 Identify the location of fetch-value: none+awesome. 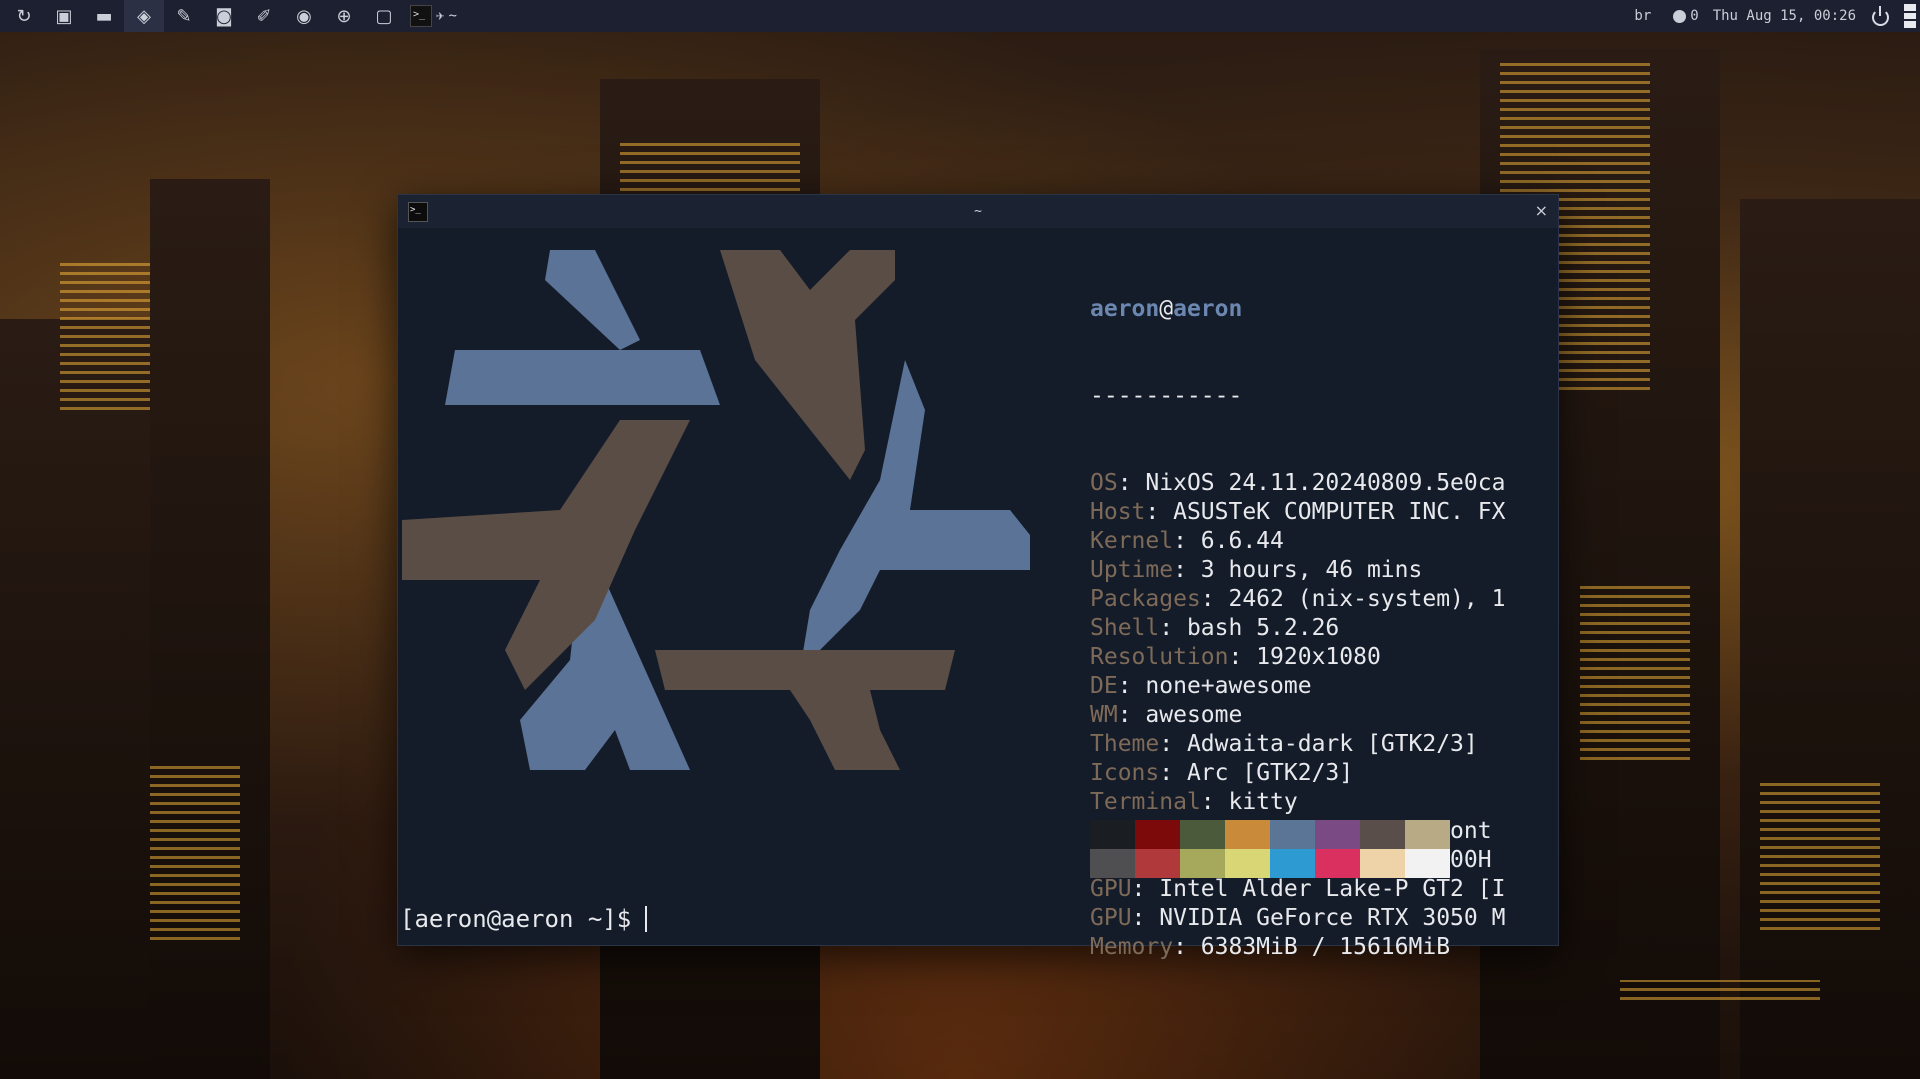
(1228, 686).